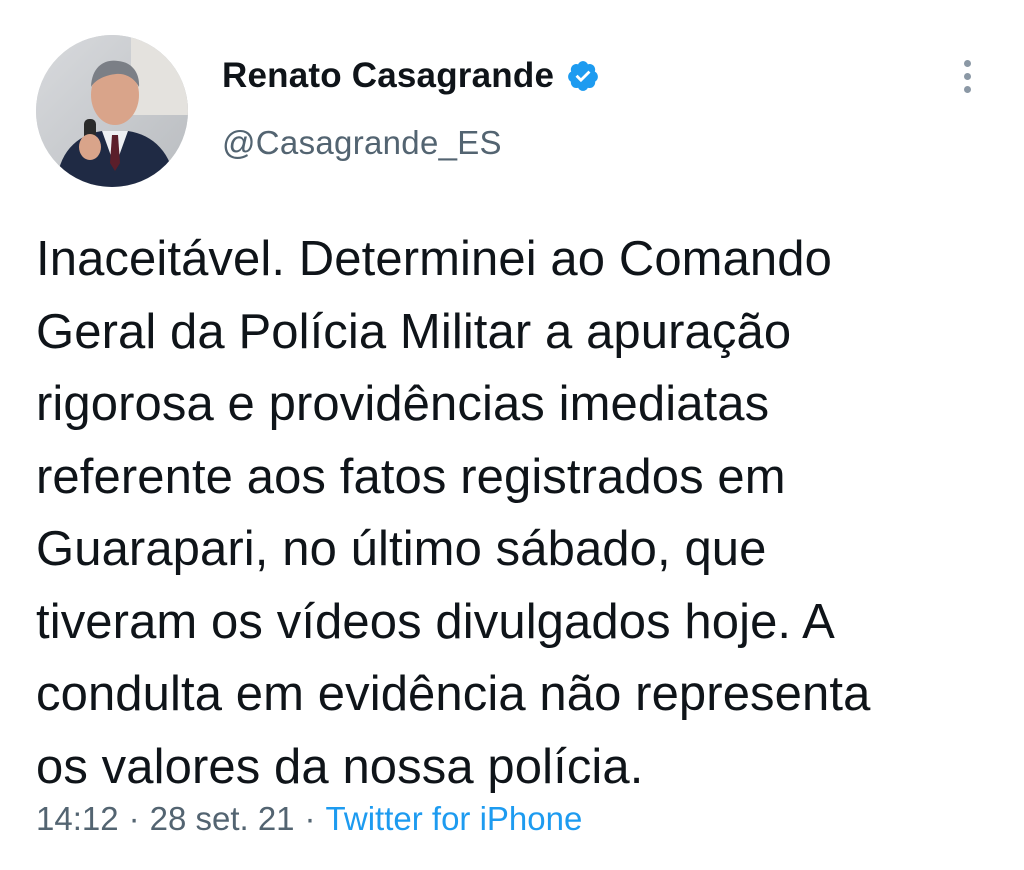 The height and width of the screenshot is (870, 1024). Describe the element at coordinates (411, 143) in the screenshot. I see `author-handle: @Casagrande_ES` at that location.